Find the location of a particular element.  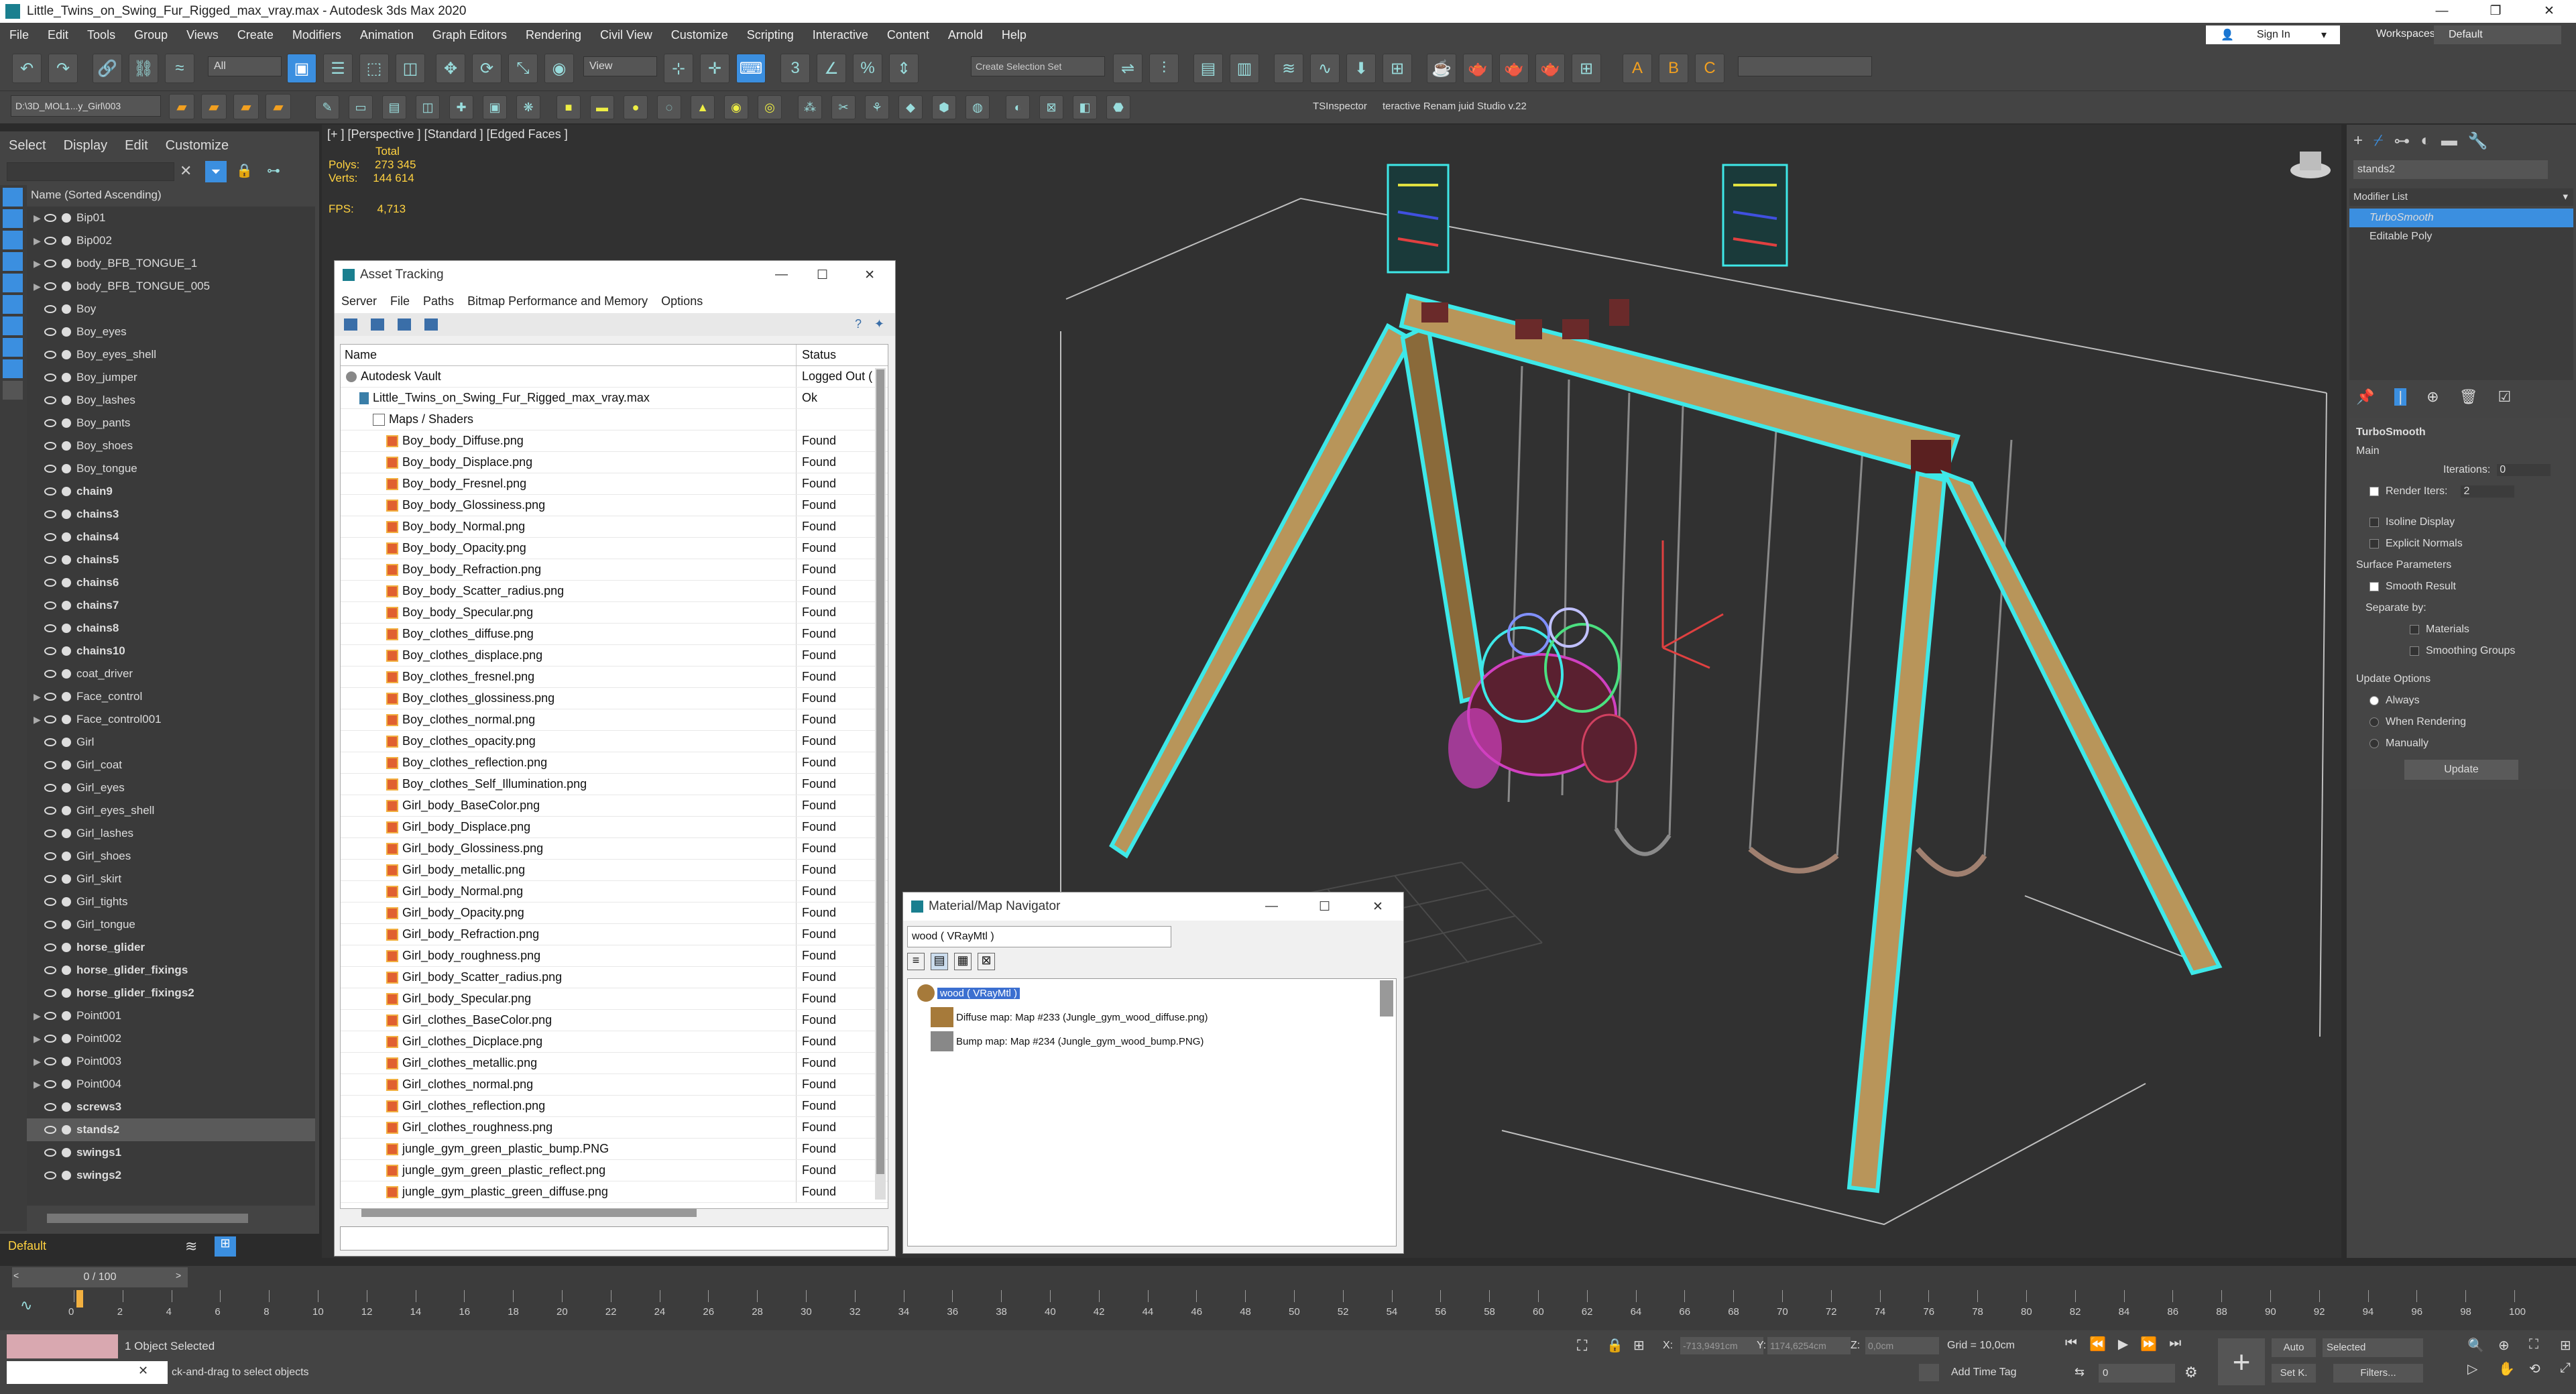

display-tab-icon: ▬ is located at coordinates (2449, 141).